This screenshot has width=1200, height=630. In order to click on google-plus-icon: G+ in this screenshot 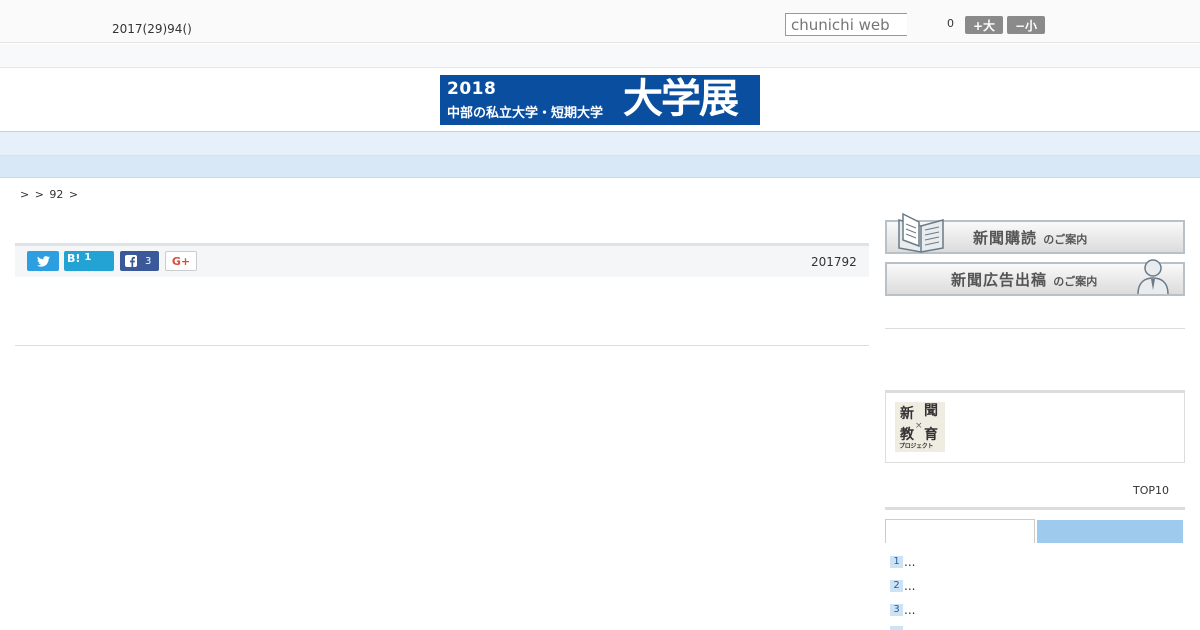, I will do `click(181, 261)`.